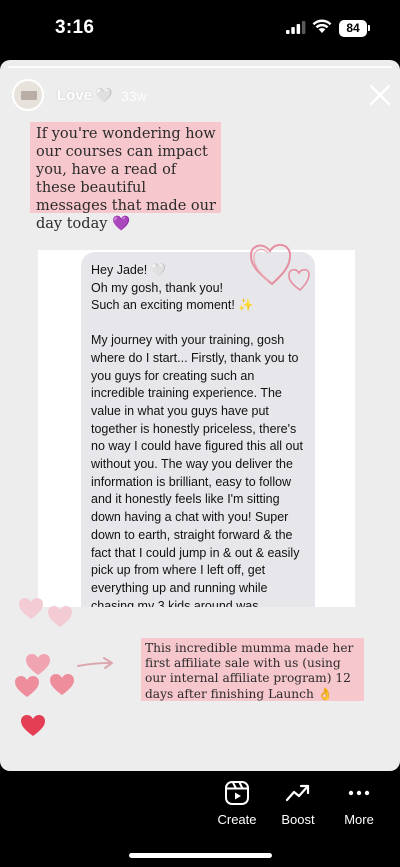  What do you see at coordinates (33, 725) in the screenshot?
I see `red-heart-icon` at bounding box center [33, 725].